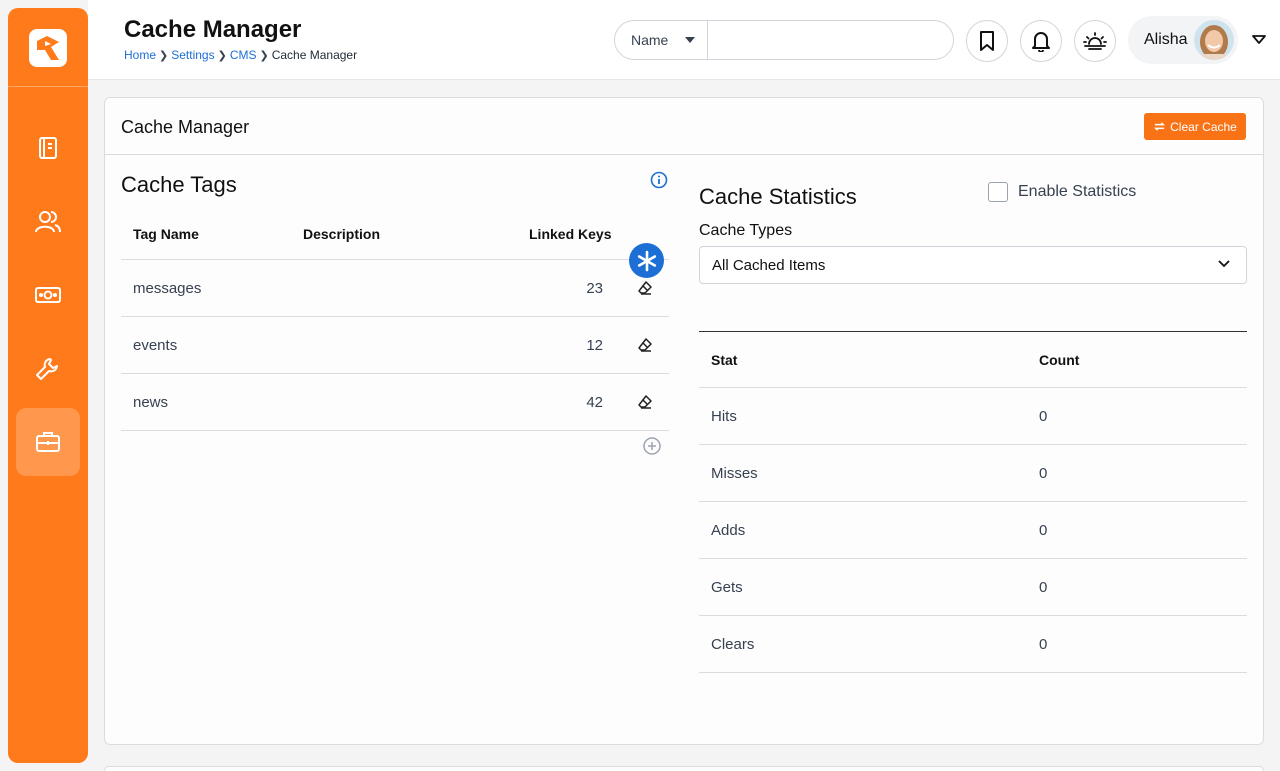 Image resolution: width=1280 pixels, height=771 pixels. I want to click on avatar, so click(1214, 40).